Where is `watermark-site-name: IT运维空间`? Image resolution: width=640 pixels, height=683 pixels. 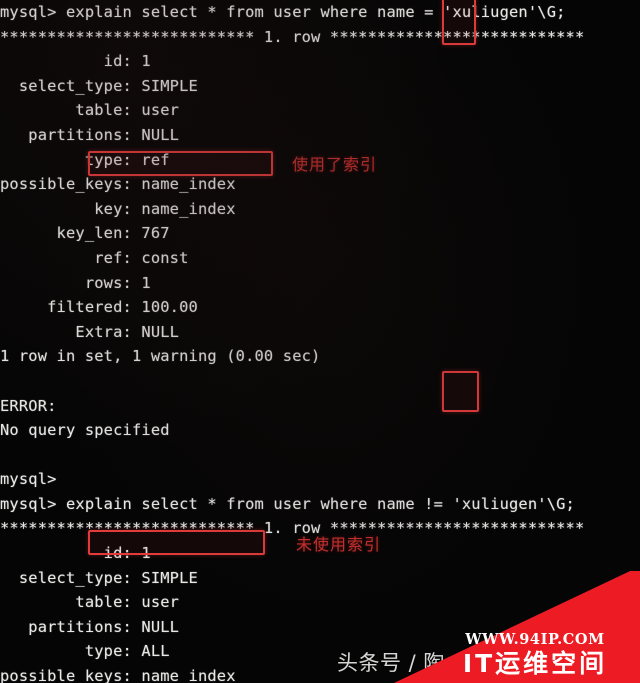
watermark-site-name: IT运维空间 is located at coordinates (535, 663).